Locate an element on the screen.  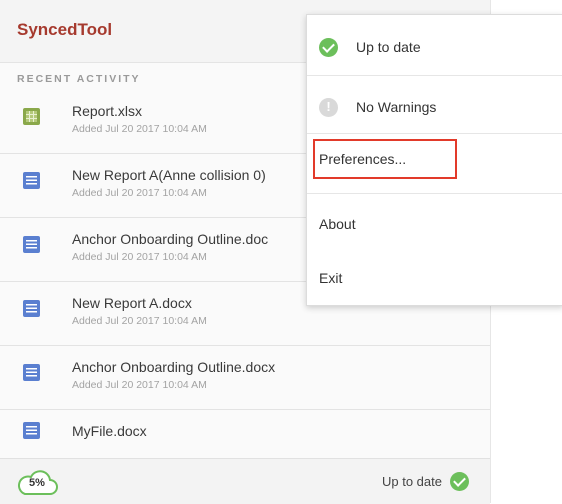
menu-item-label: Up to date is located at coordinates (388, 47).